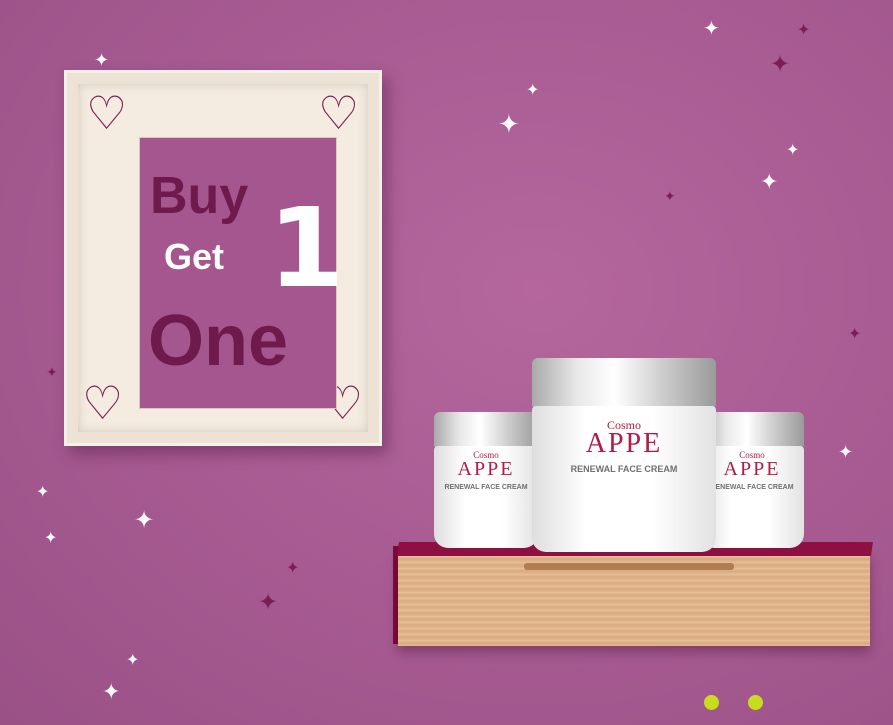  Describe the element at coordinates (199, 196) in the screenshot. I see `promo-word-buy: Buy` at that location.